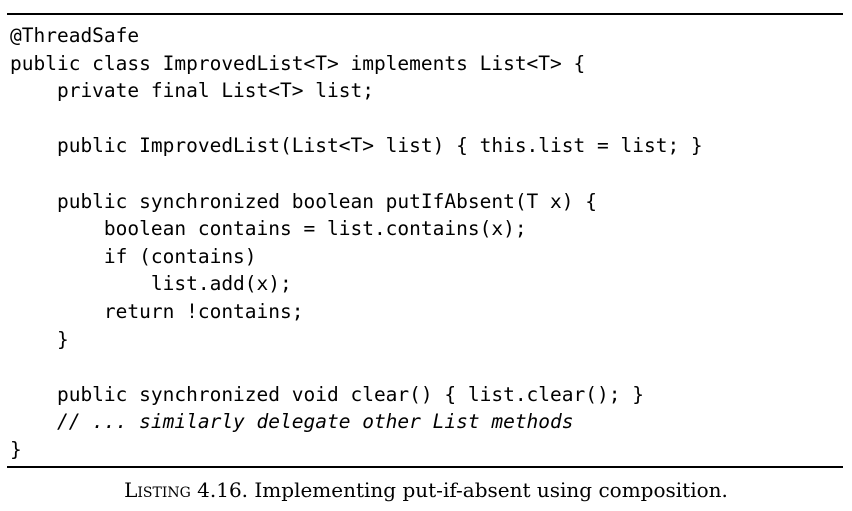  What do you see at coordinates (192, 91) in the screenshot?
I see `code-line: private final List<T> list;` at bounding box center [192, 91].